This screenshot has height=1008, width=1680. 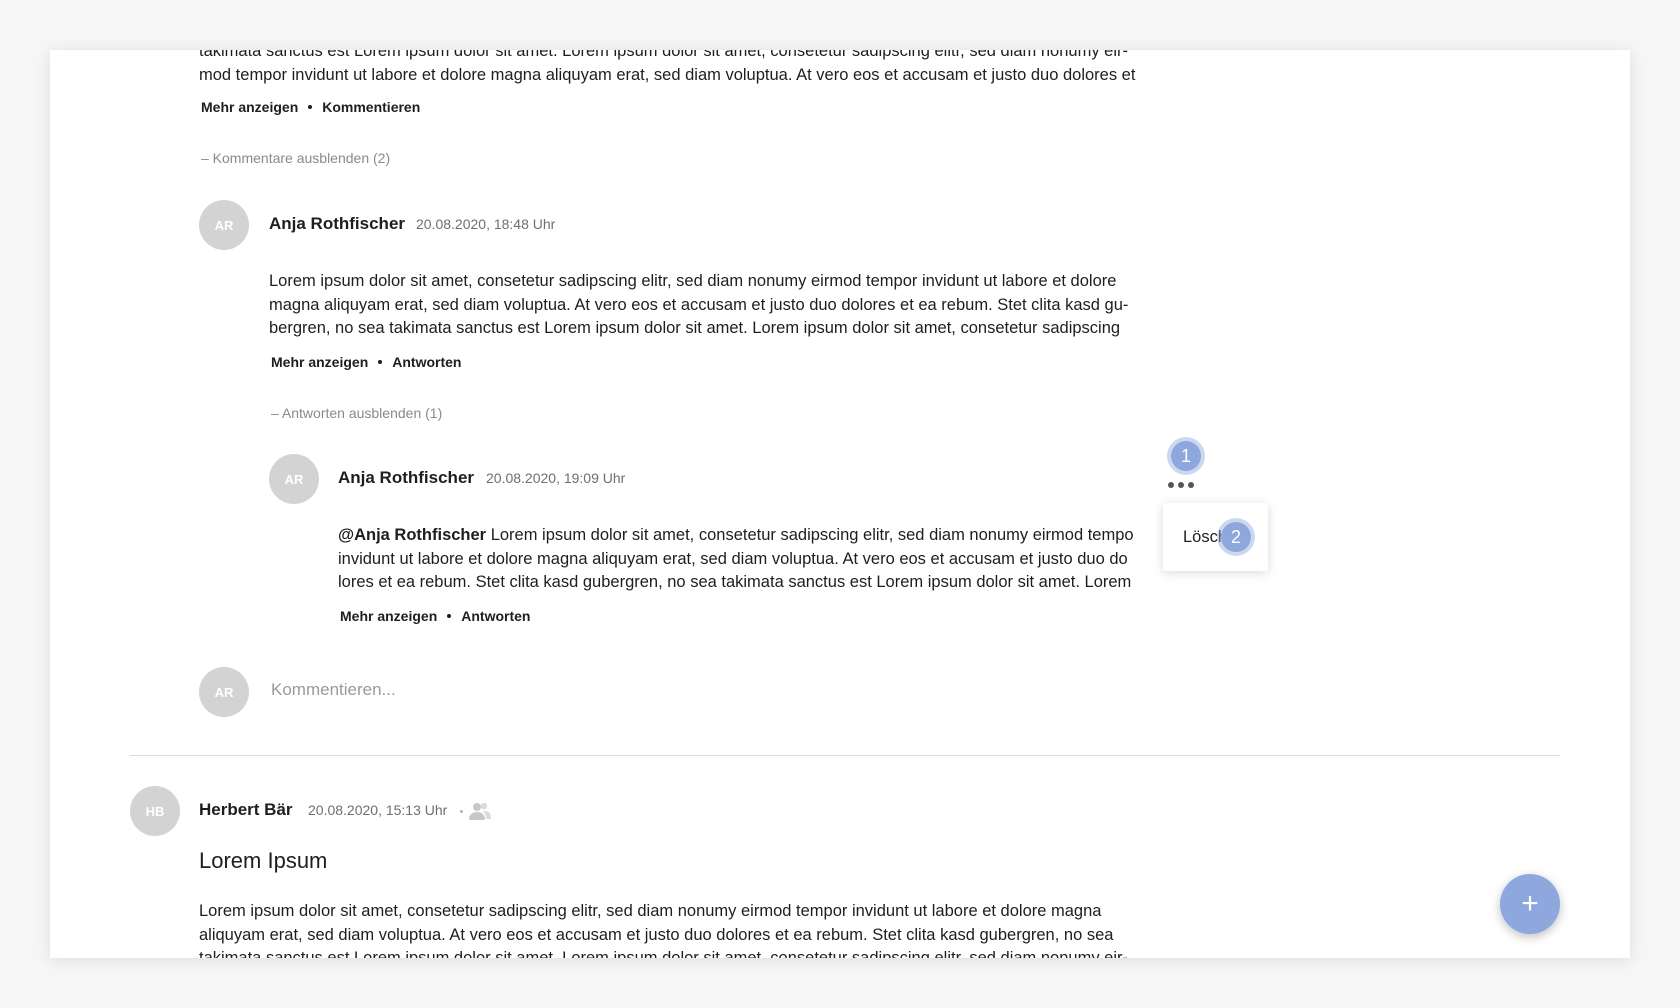 What do you see at coordinates (378, 810) in the screenshot?
I see `post-date: 20.08.2020, 15:13 Uhr` at bounding box center [378, 810].